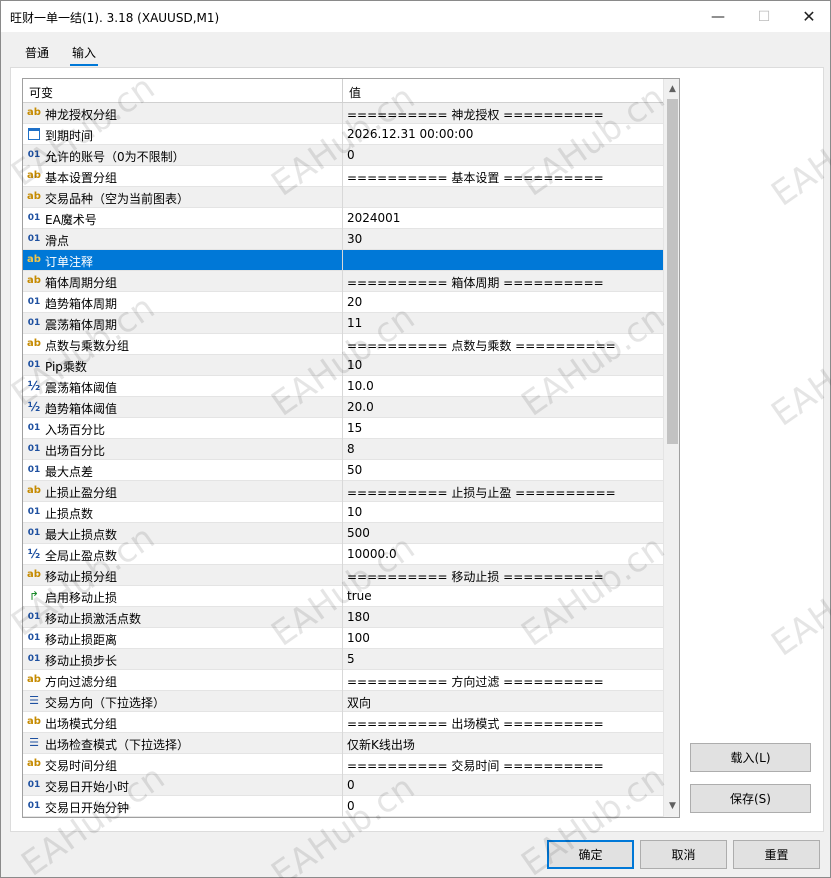 This screenshot has height=878, width=831. I want to click on scroll-down-arrow-icon: ▼, so click(671, 806).